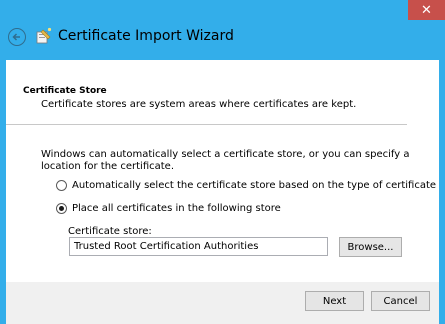  I want to click on back-button, so click(17, 37).